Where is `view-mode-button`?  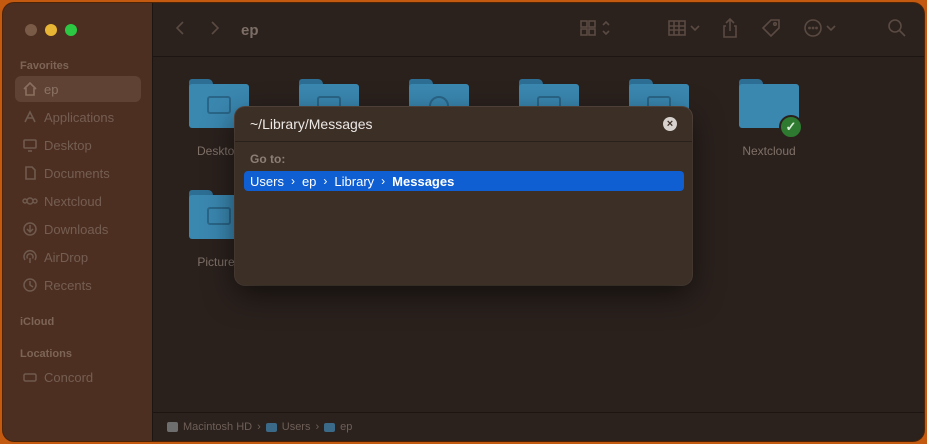 view-mode-button is located at coordinates (596, 30).